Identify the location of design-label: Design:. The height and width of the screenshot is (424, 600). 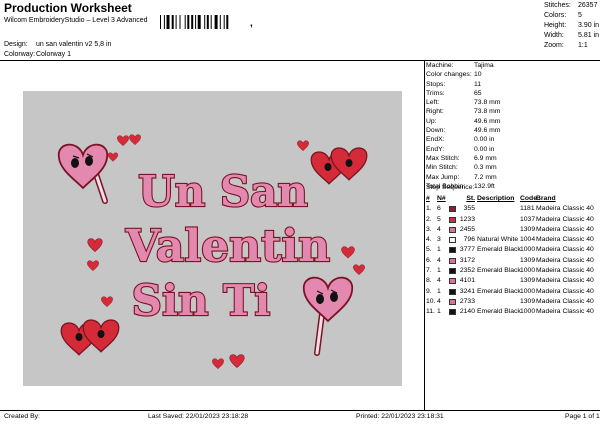
(16, 44).